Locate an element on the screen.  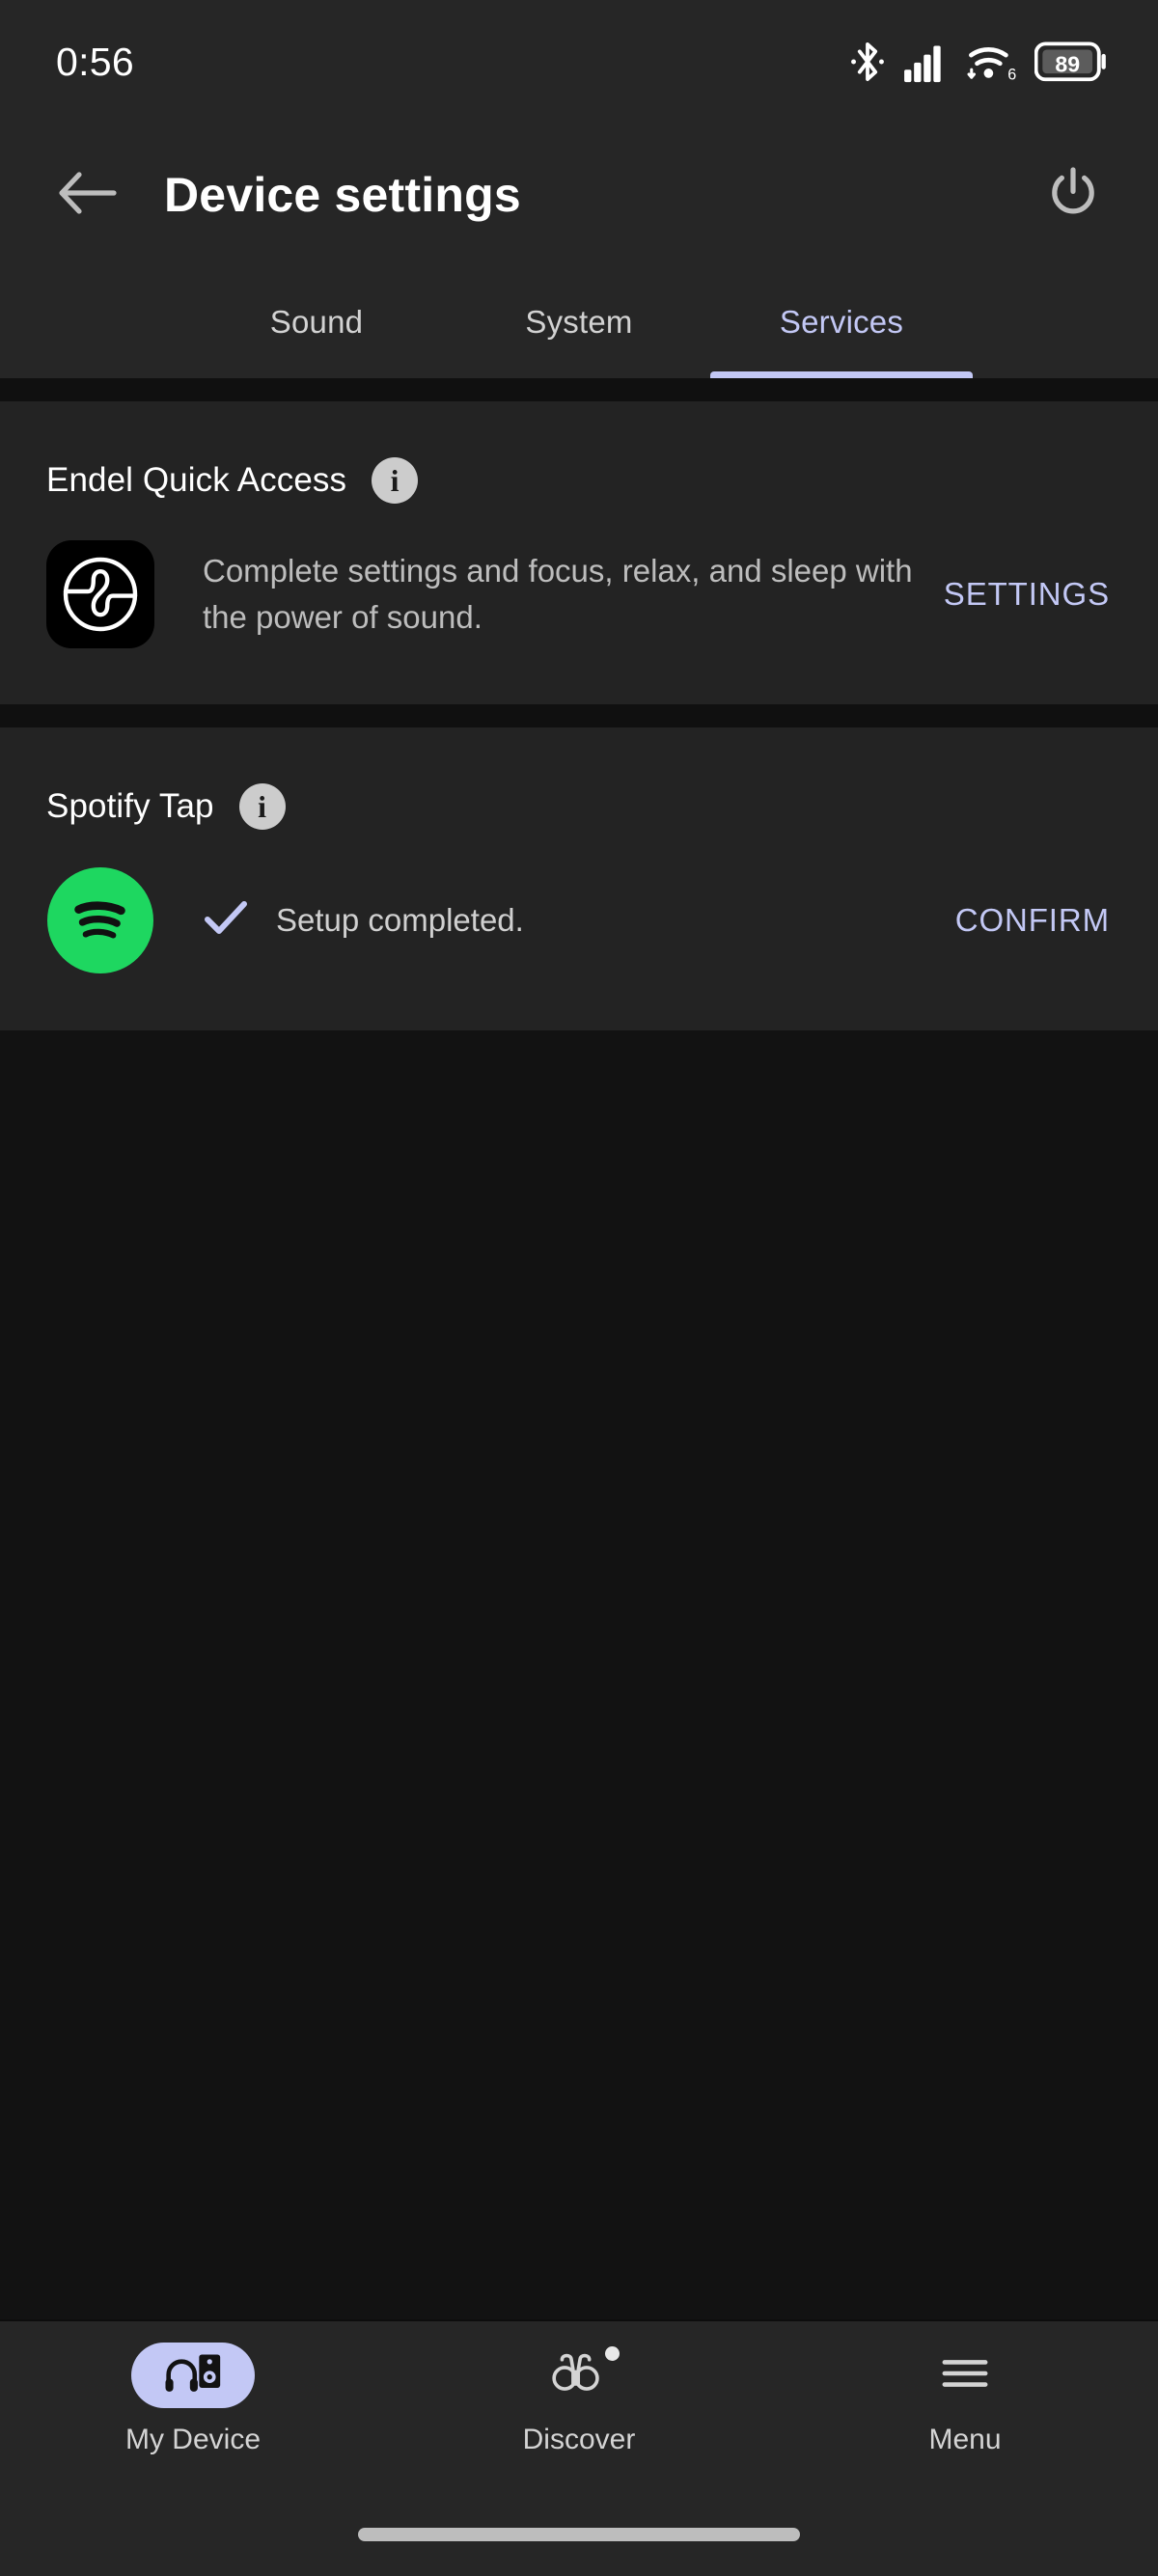
nav-my-device-pill is located at coordinates (193, 2375).